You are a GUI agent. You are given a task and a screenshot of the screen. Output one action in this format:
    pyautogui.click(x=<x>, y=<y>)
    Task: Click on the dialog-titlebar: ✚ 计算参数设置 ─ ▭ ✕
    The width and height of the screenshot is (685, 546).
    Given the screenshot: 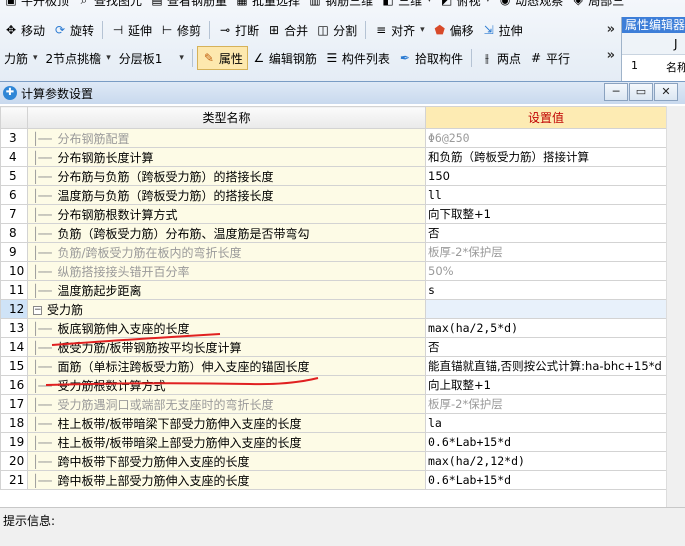 What is the action you would take?
    pyautogui.click(x=342, y=93)
    